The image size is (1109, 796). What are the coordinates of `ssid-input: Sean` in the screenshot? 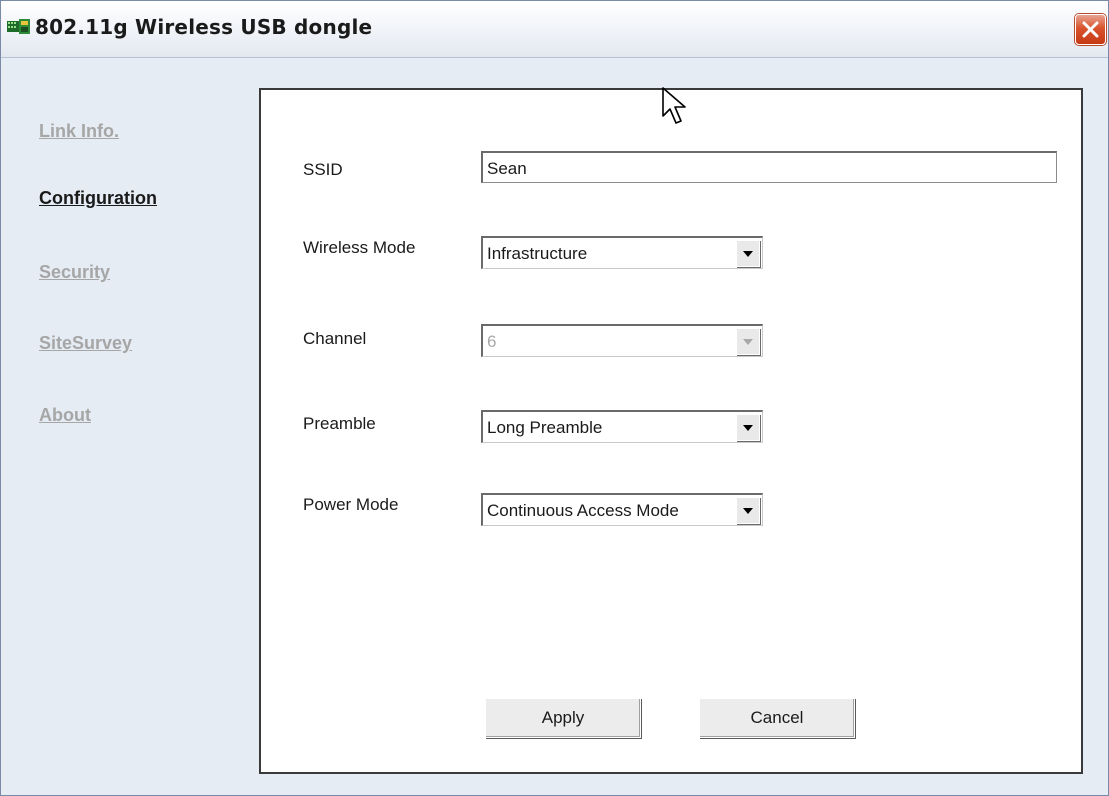 It's located at (769, 167).